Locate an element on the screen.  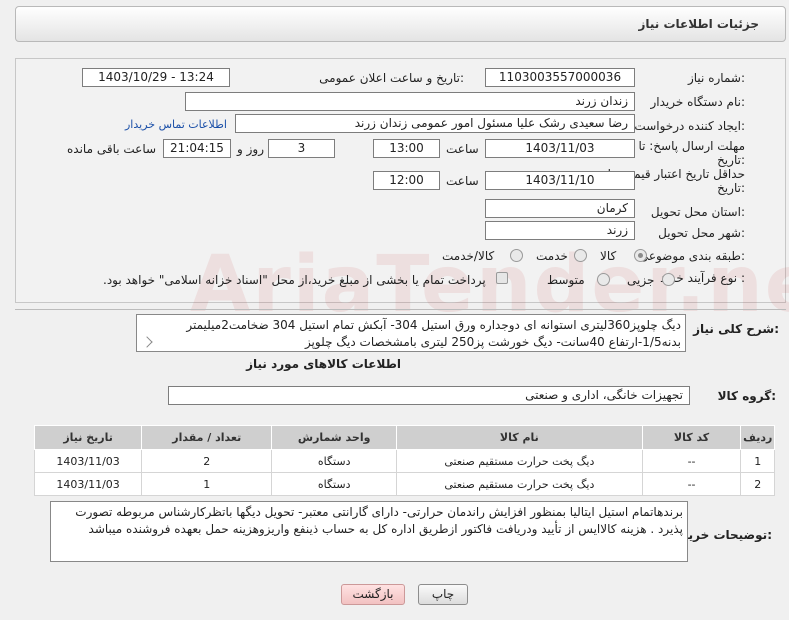
process-radio-medium is located at coordinates (603, 279).